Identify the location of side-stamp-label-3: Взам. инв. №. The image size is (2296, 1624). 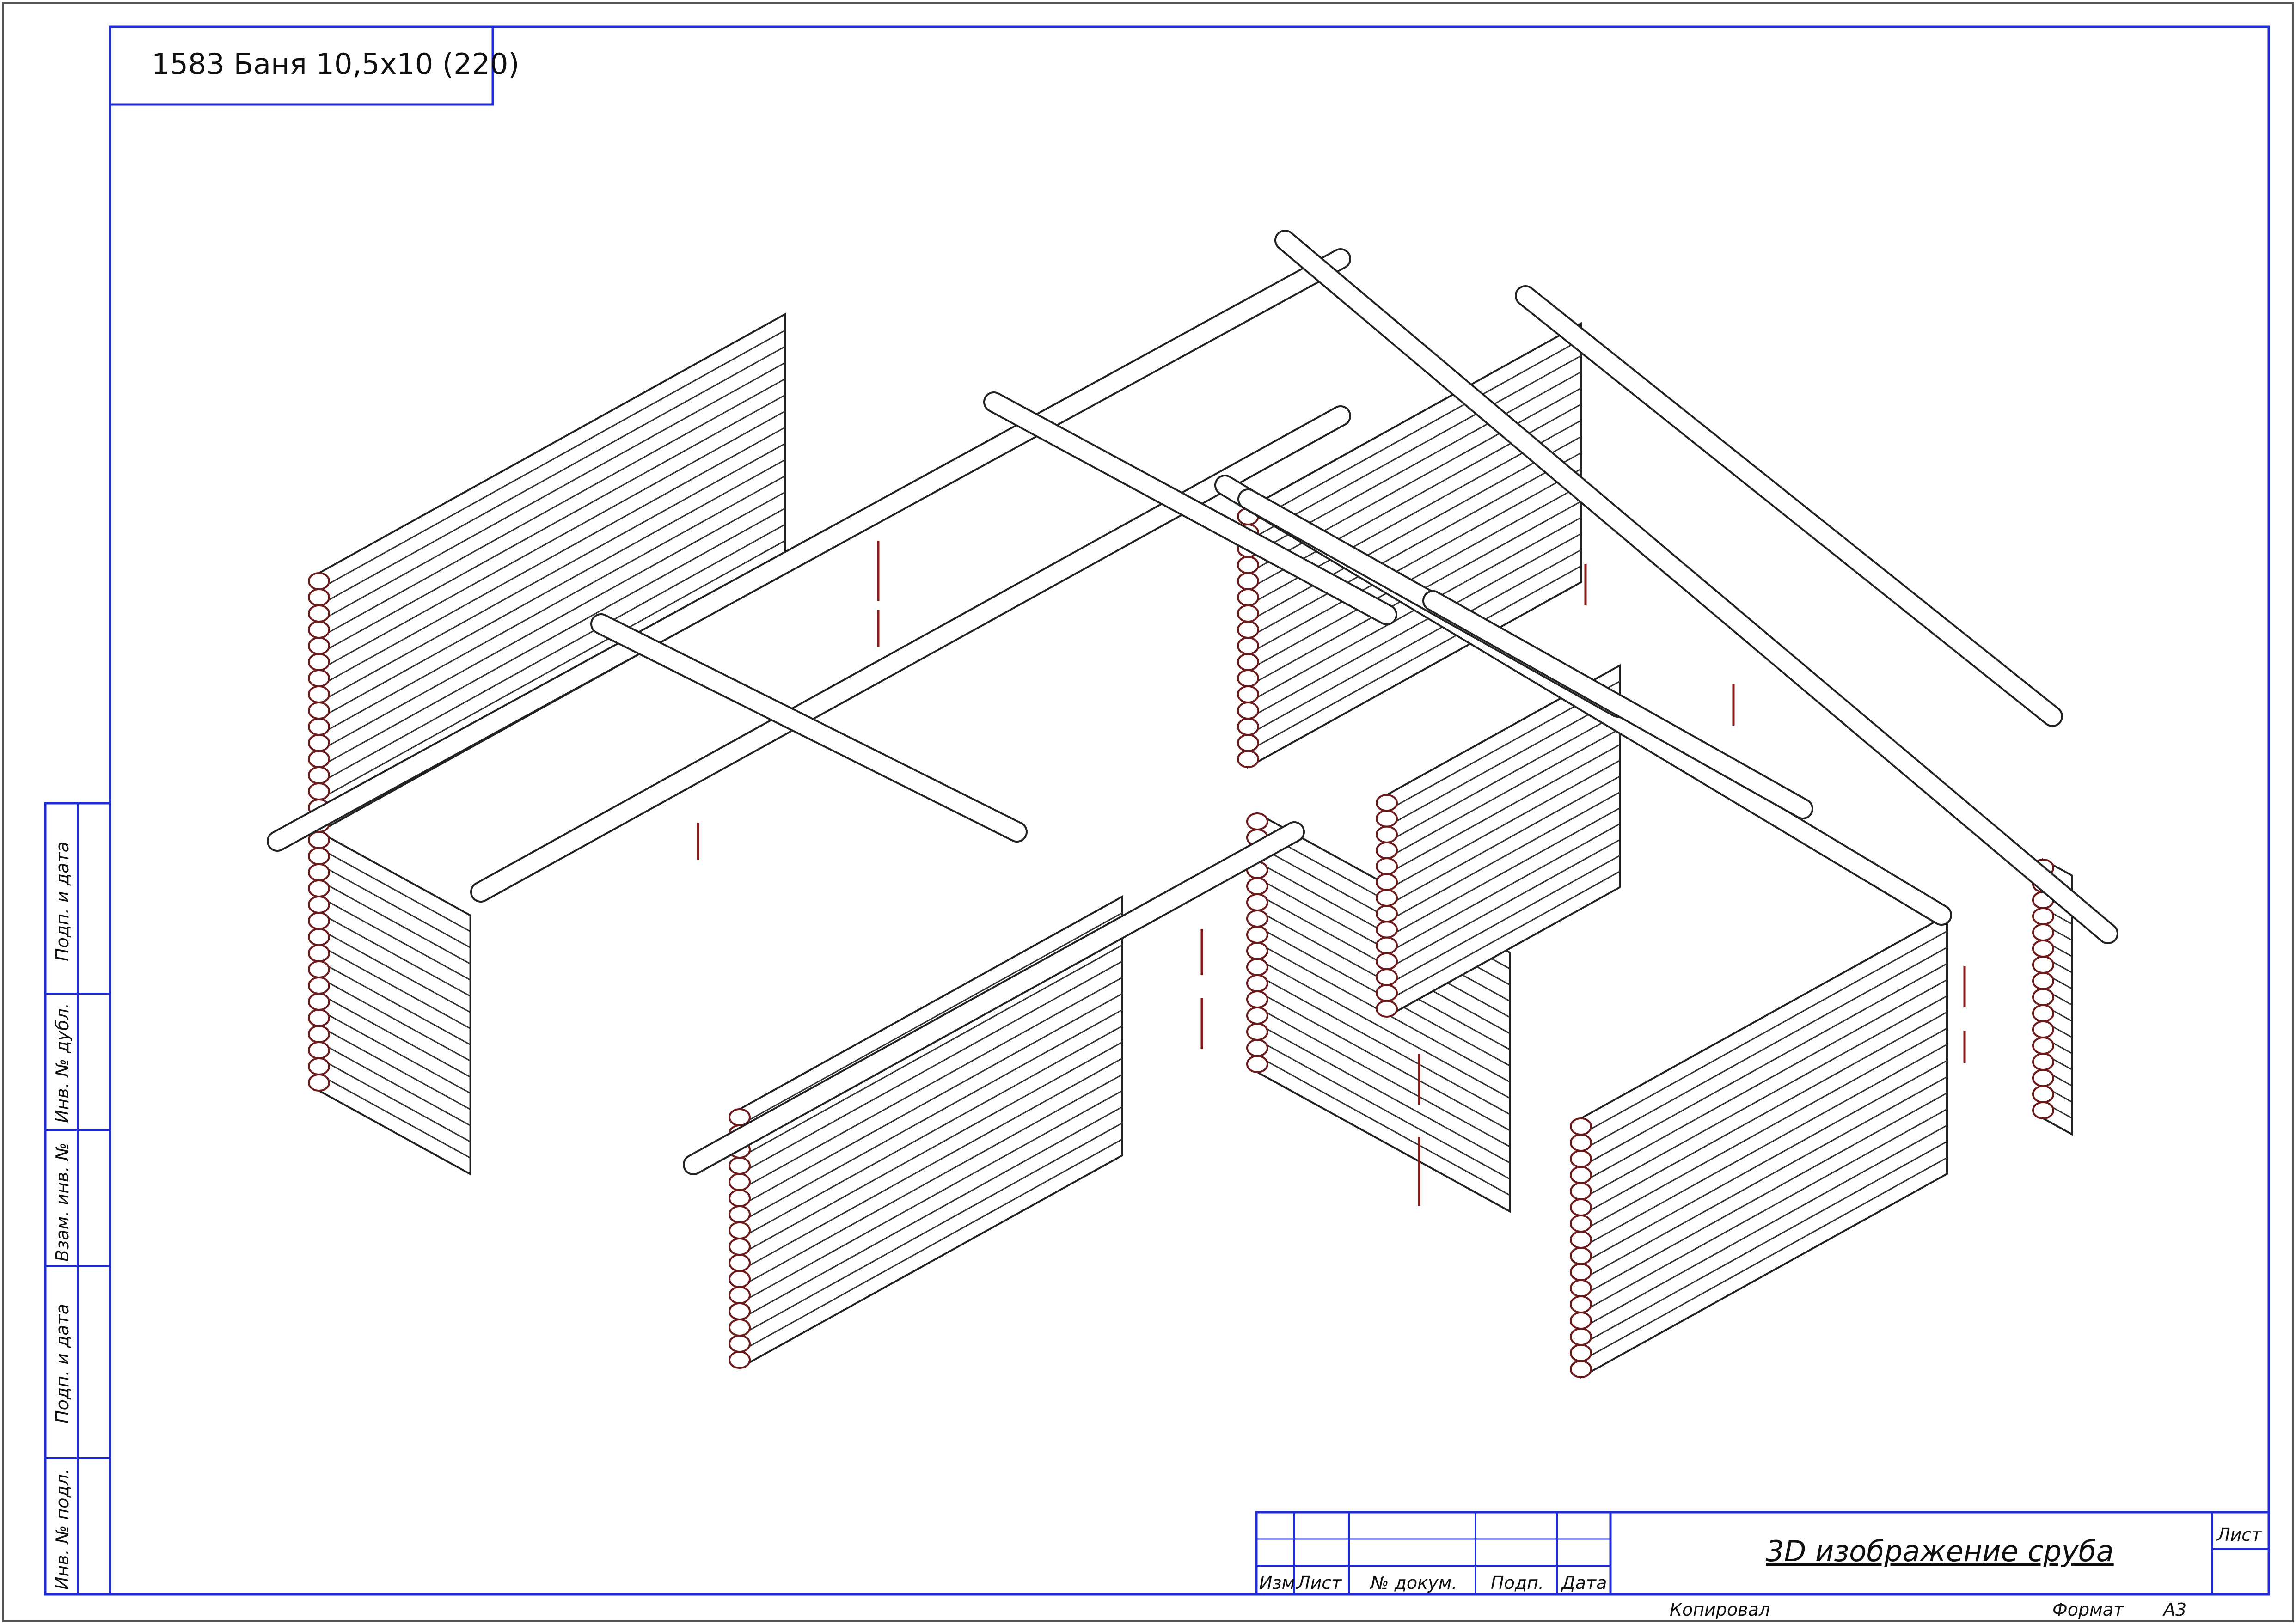
(62, 1202).